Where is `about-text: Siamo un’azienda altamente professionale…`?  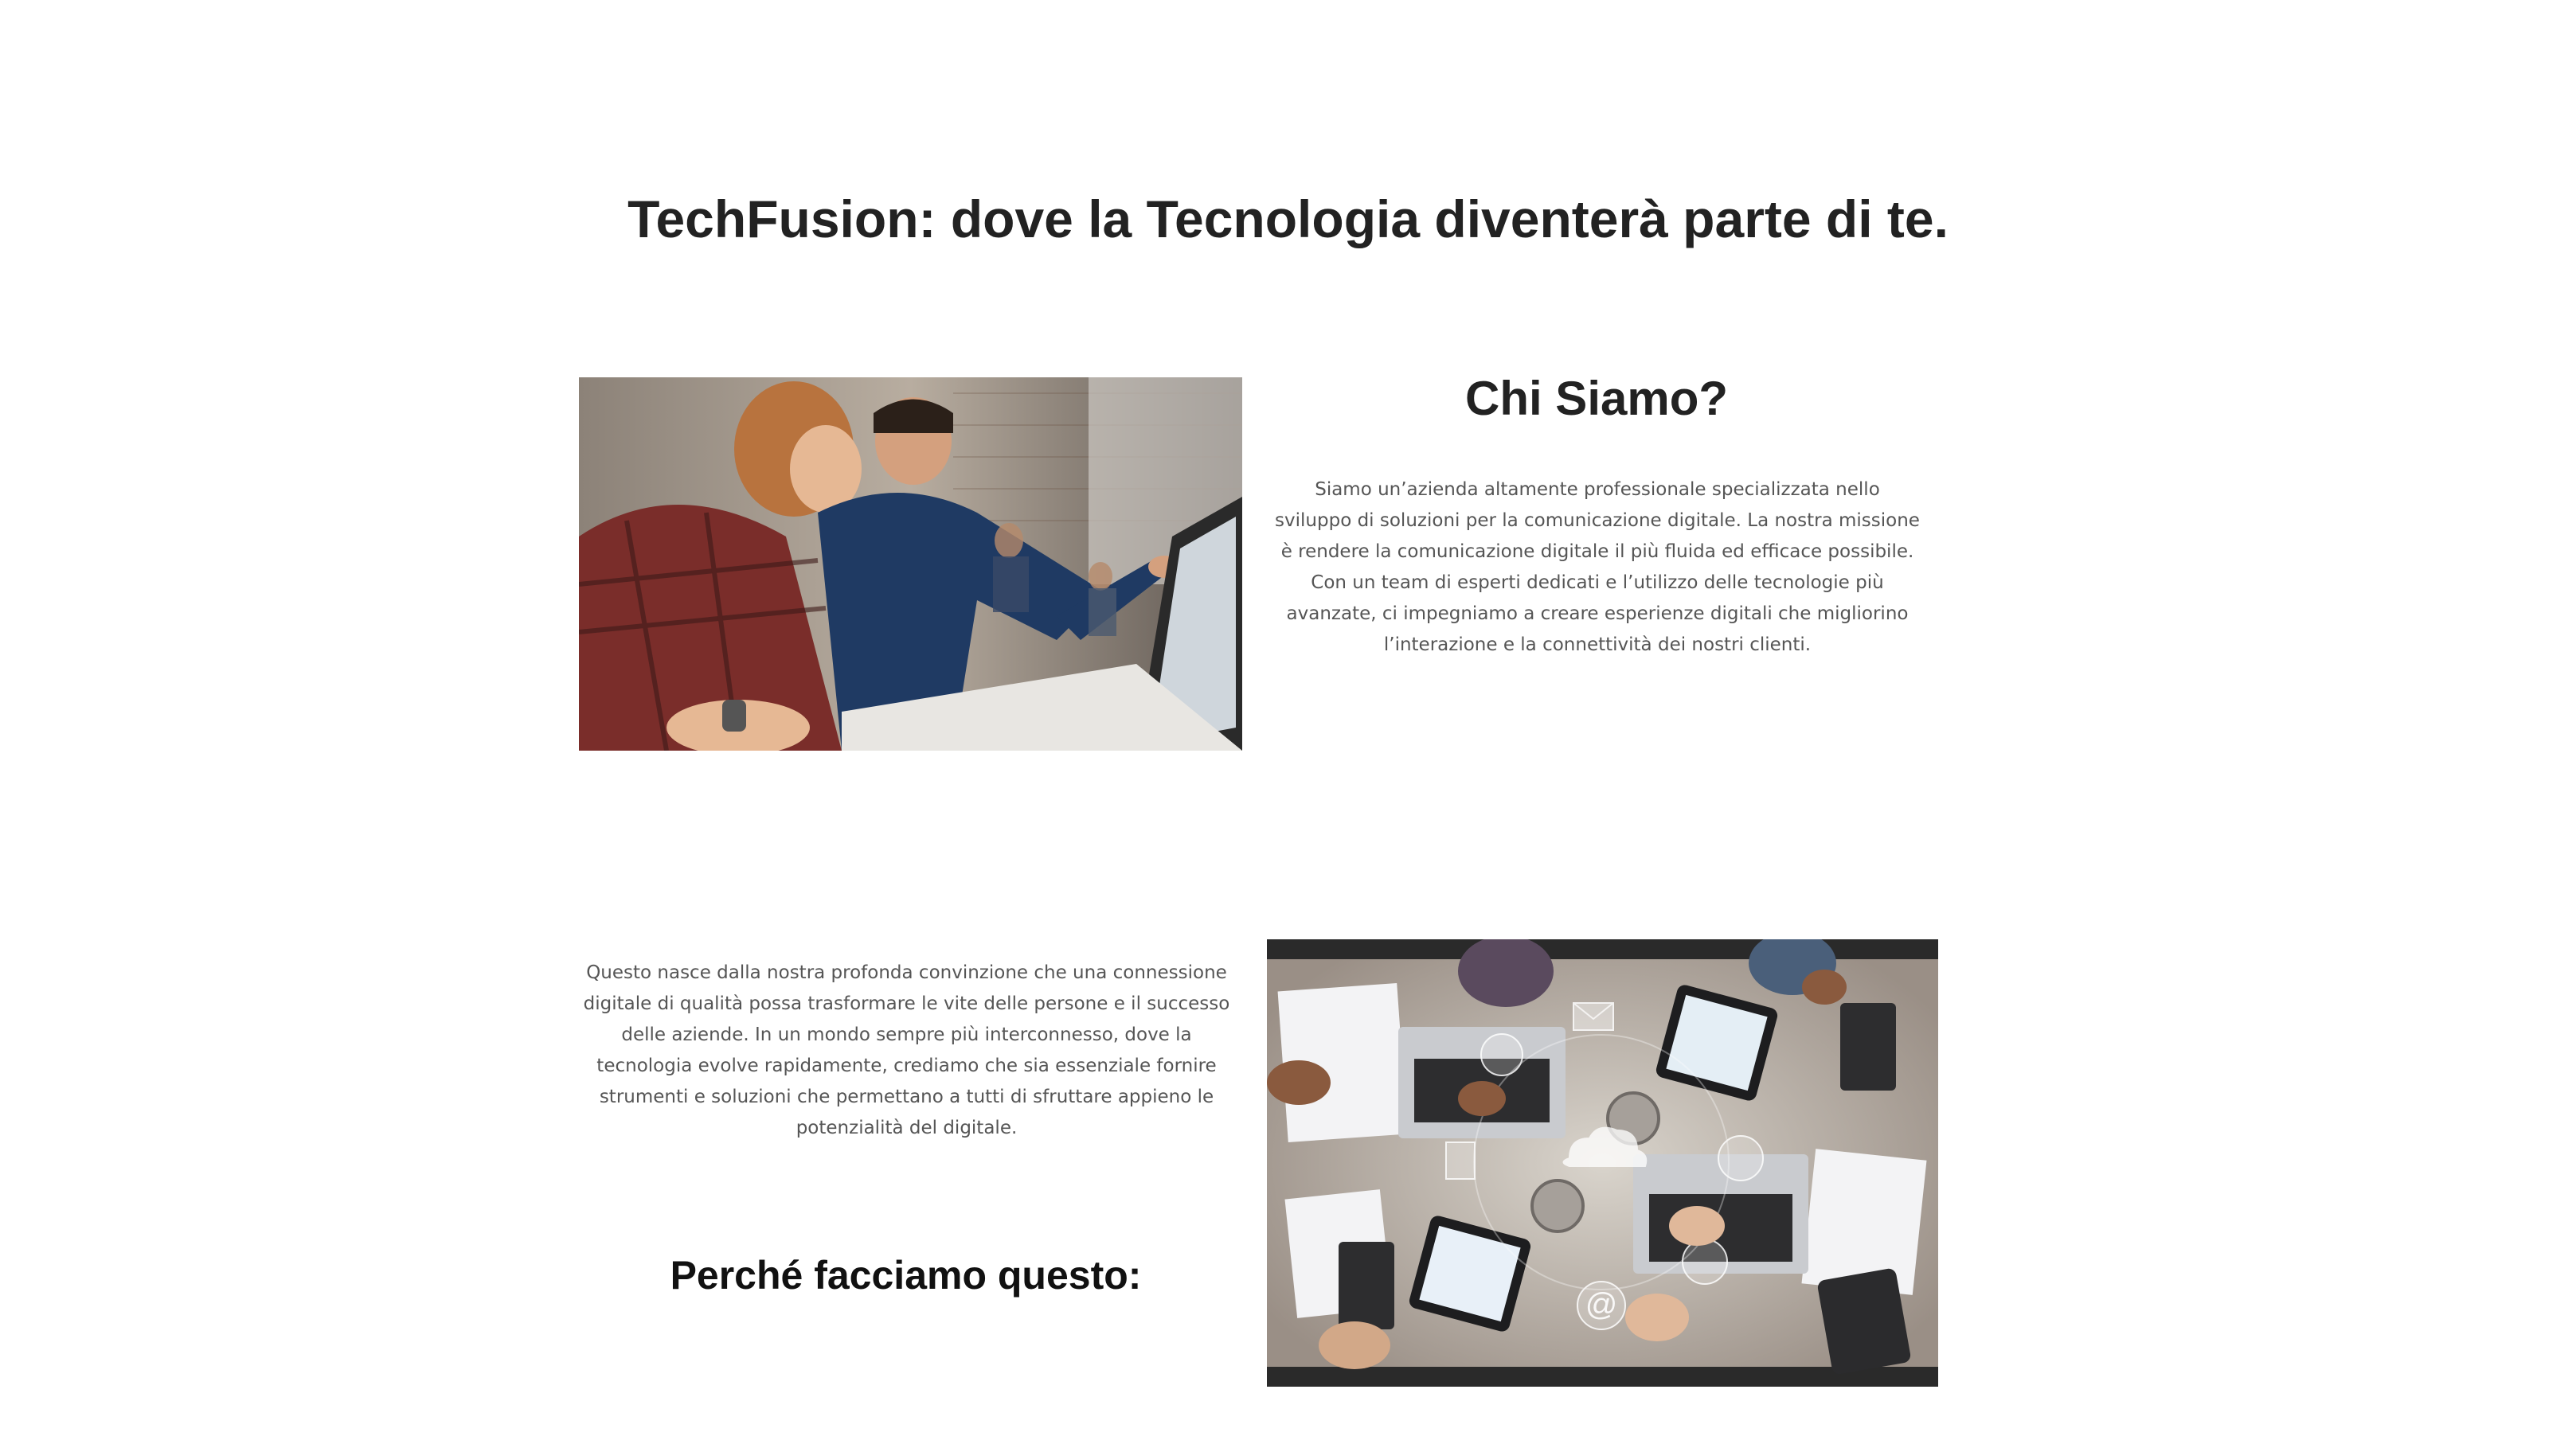
about-text: Siamo un’azienda altamente professionale… is located at coordinates (1598, 567).